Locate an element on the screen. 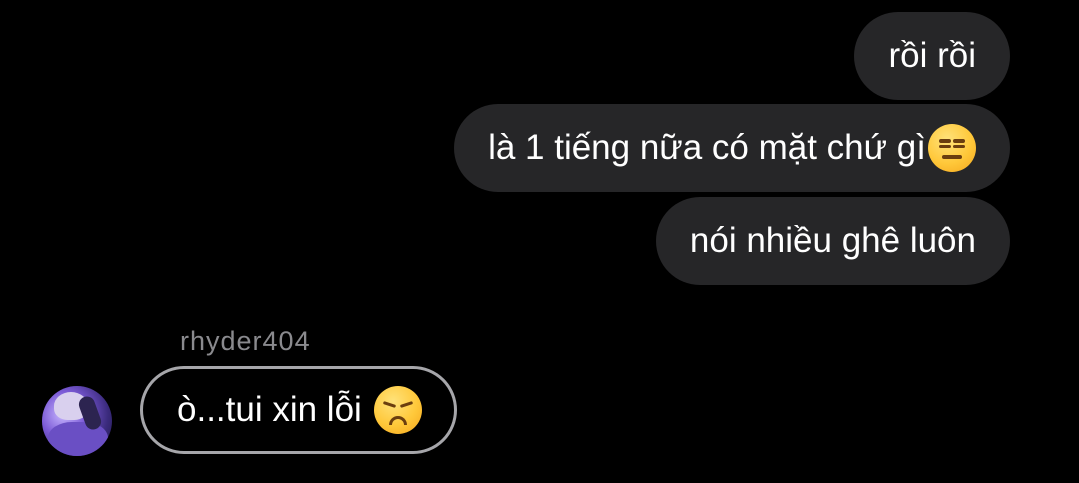  expressionless-face-icon is located at coordinates (952, 148).